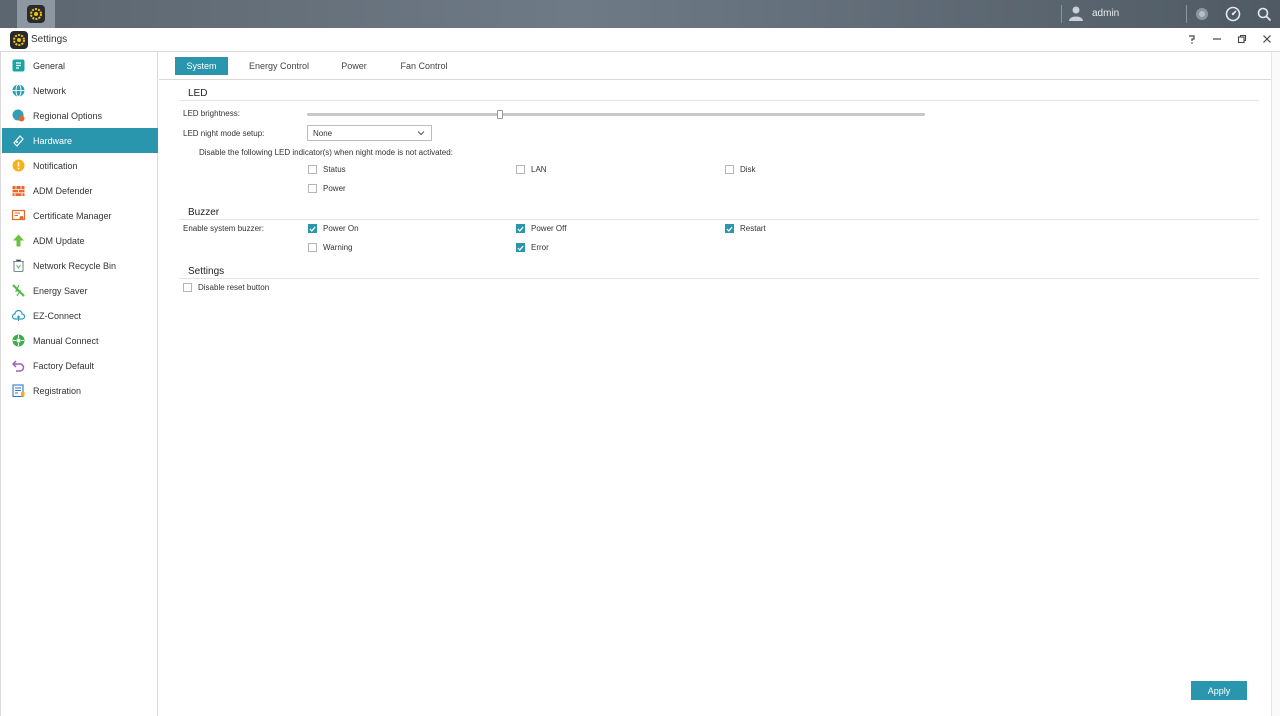 The image size is (1280, 716). Describe the element at coordinates (1219, 690) in the screenshot. I see `apply-button: Apply` at that location.